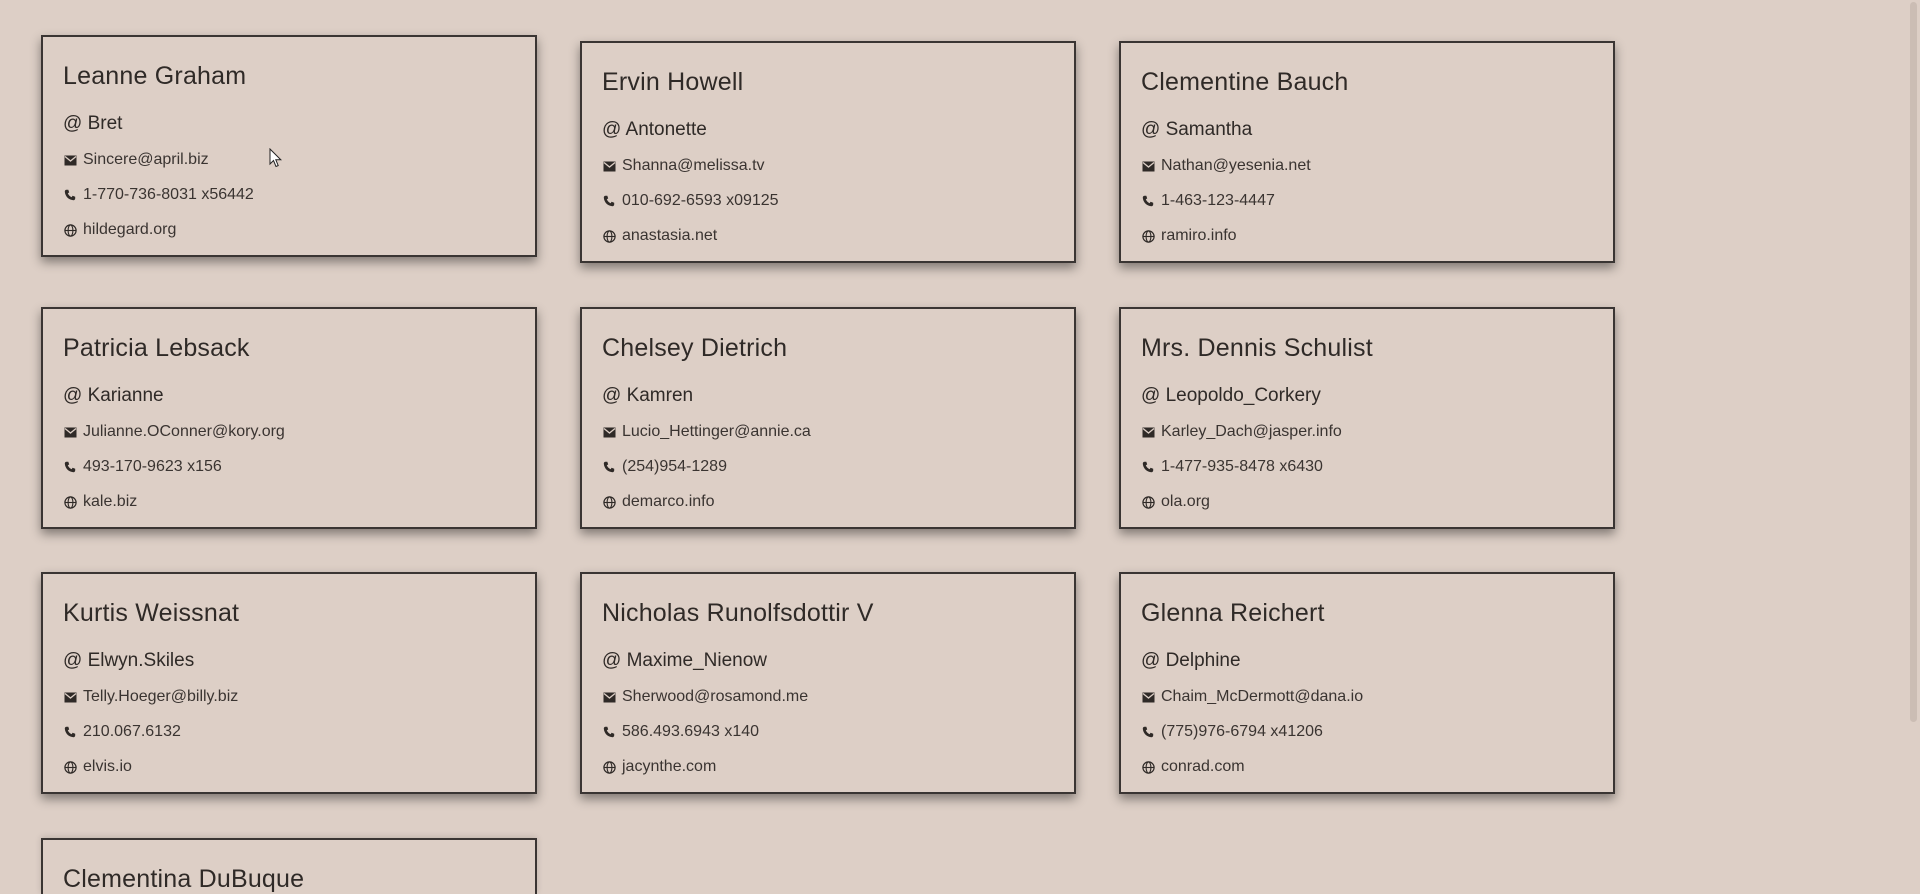 The height and width of the screenshot is (894, 1920). Describe the element at coordinates (156, 348) in the screenshot. I see `user-name: Patricia Lebsack` at that location.